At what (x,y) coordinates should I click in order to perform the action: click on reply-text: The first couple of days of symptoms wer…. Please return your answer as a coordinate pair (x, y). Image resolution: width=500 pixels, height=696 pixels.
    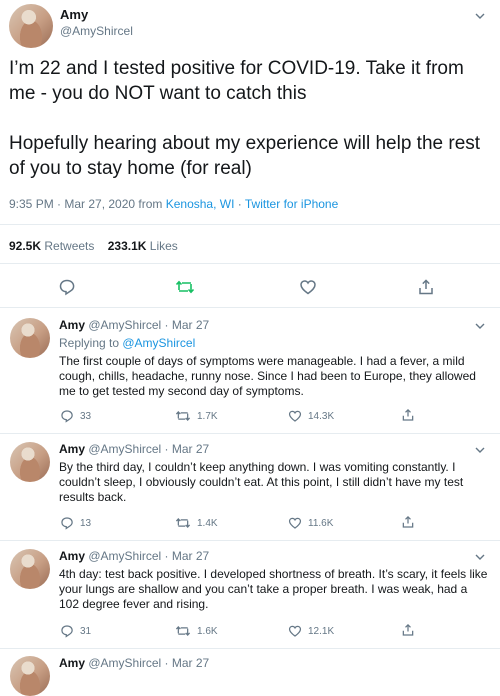
    Looking at the image, I should click on (267, 376).